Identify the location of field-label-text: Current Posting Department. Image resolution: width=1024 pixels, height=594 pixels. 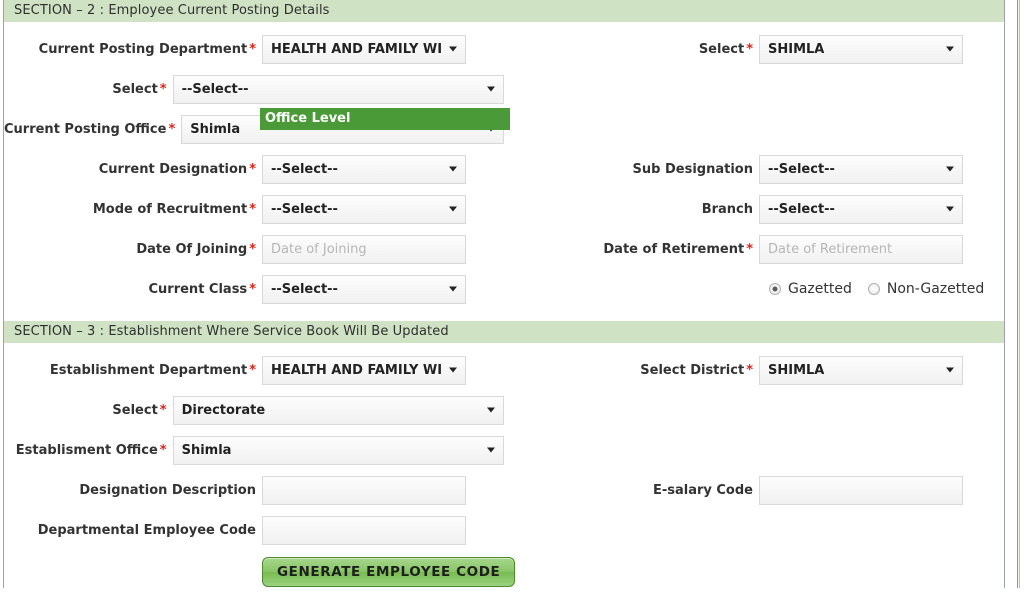
(143, 49).